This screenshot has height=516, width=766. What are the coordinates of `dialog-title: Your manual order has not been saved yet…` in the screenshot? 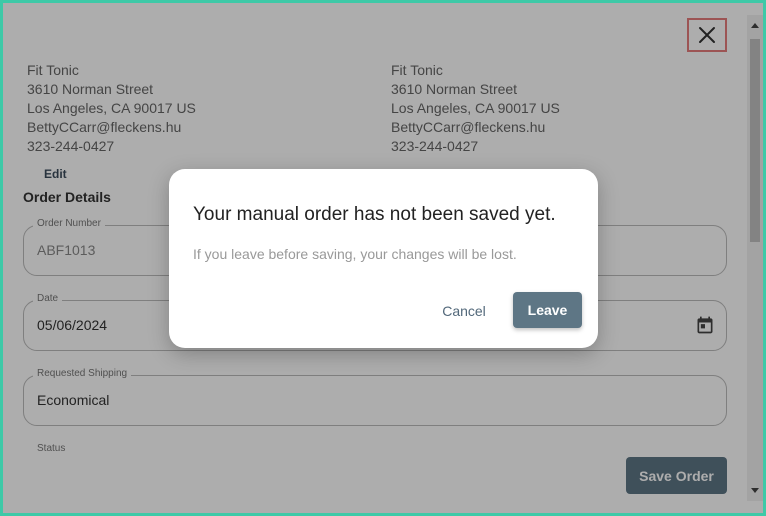 It's located at (374, 214).